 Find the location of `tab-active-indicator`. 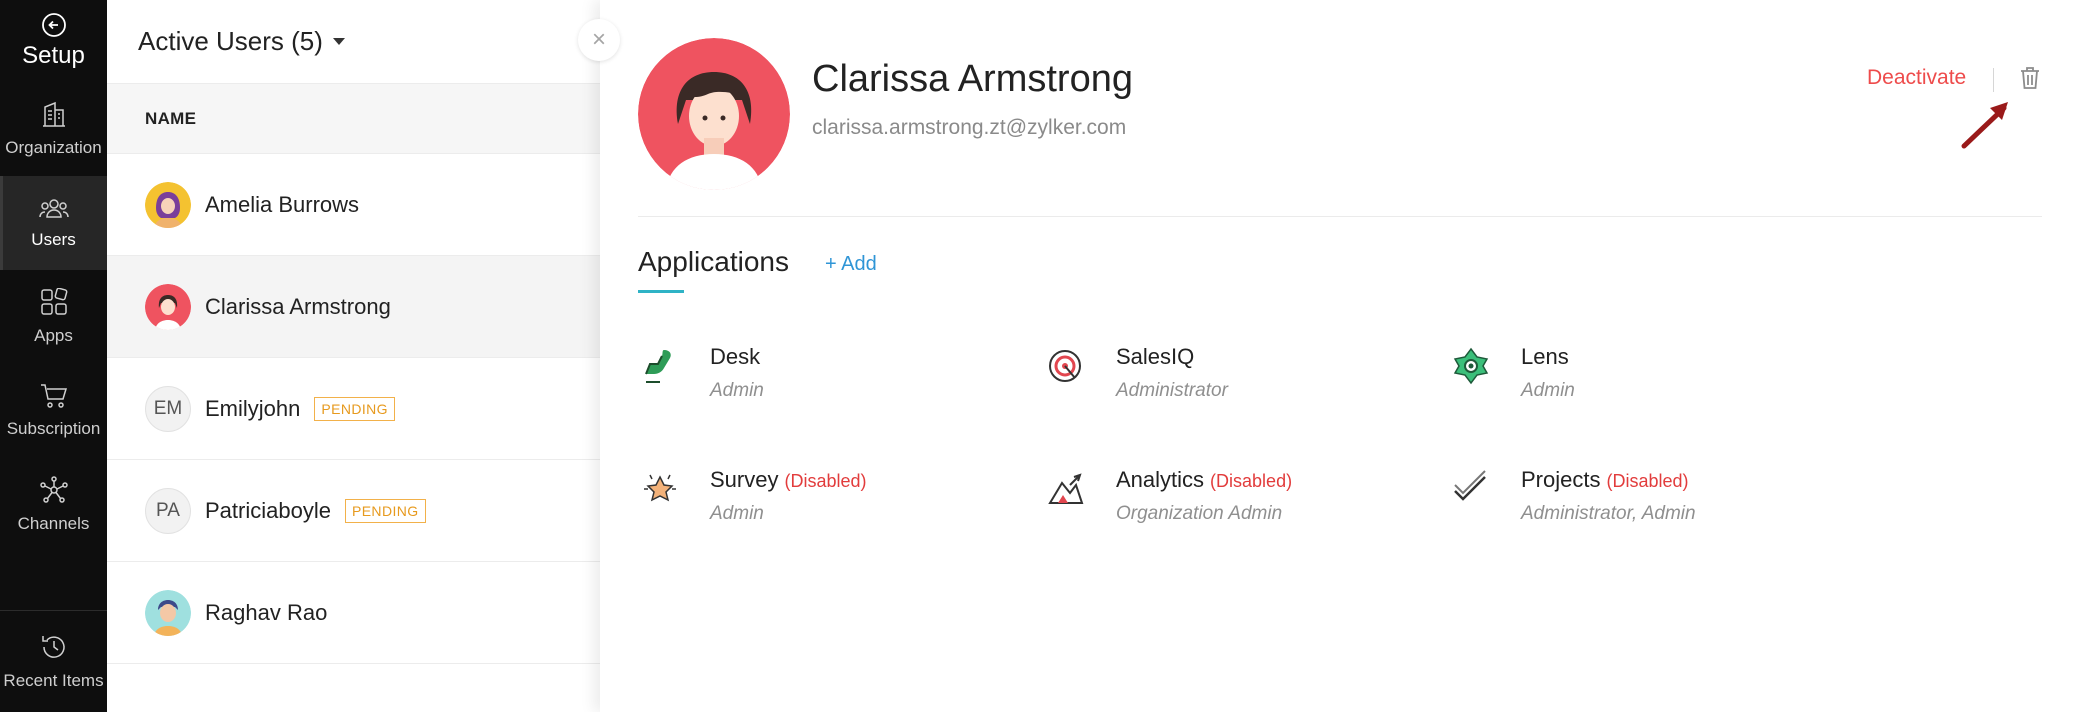

tab-active-indicator is located at coordinates (661, 291).